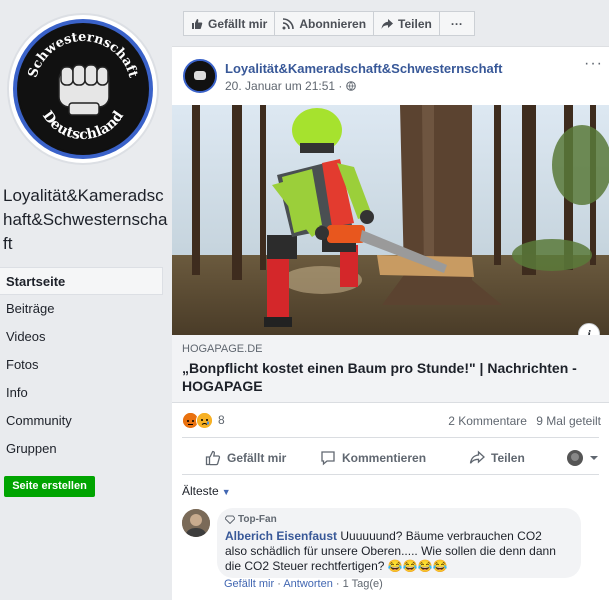 The height and width of the screenshot is (600, 609). I want to click on share-arrow-icon, so click(387, 23).